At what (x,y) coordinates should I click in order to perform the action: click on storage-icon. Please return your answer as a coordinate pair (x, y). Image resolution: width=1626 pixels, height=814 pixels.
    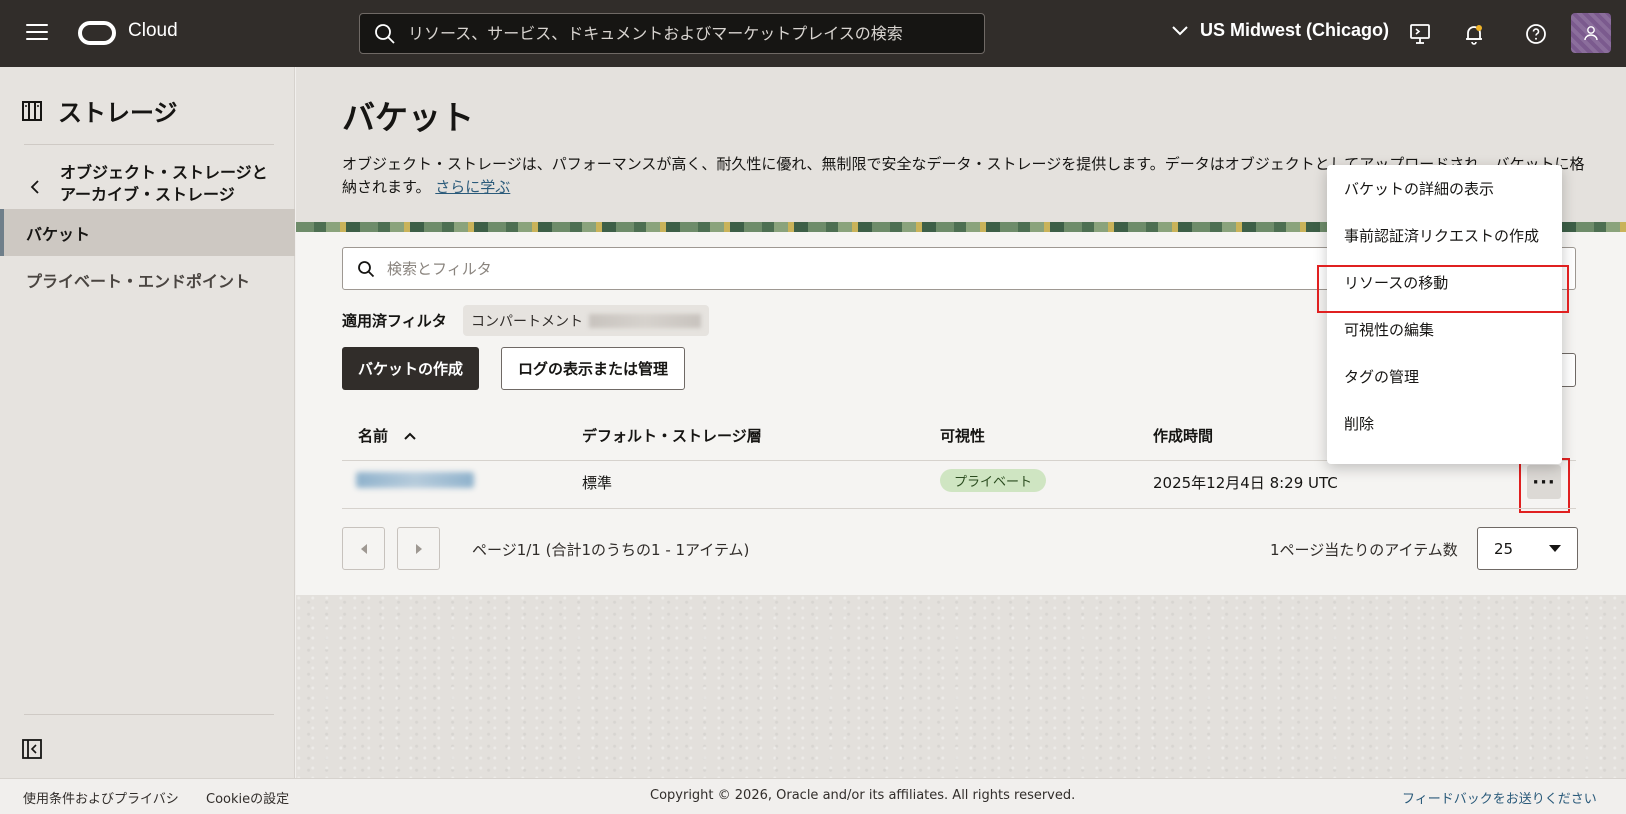
    Looking at the image, I should click on (32, 110).